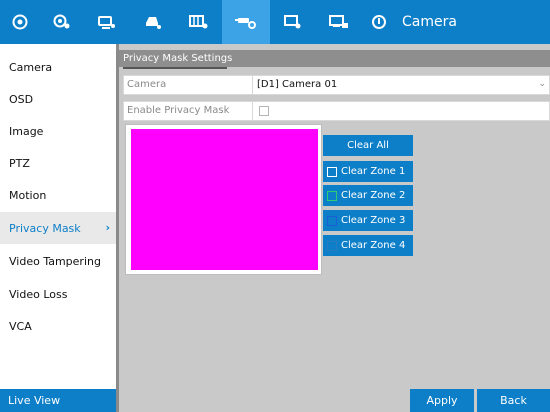  I want to click on apply-button: Apply, so click(442, 400).